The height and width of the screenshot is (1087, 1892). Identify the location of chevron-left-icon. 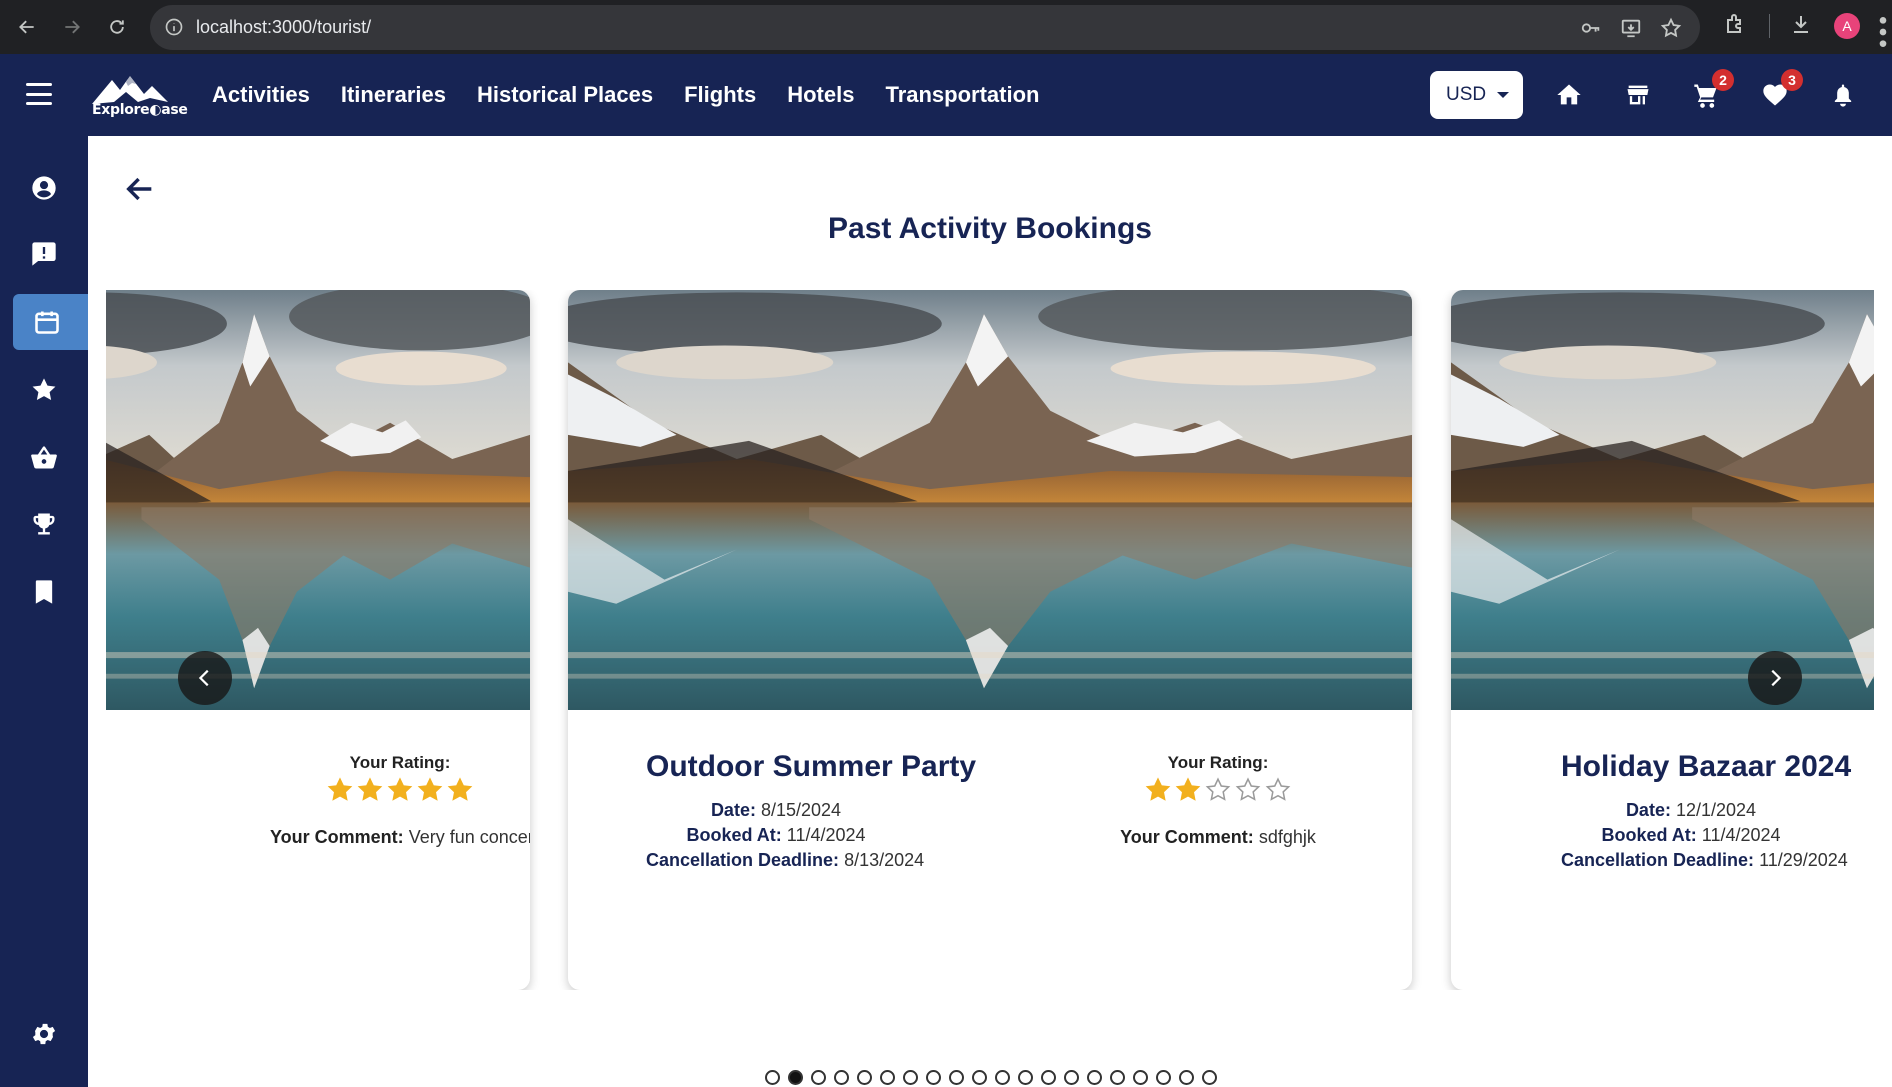
(203, 678).